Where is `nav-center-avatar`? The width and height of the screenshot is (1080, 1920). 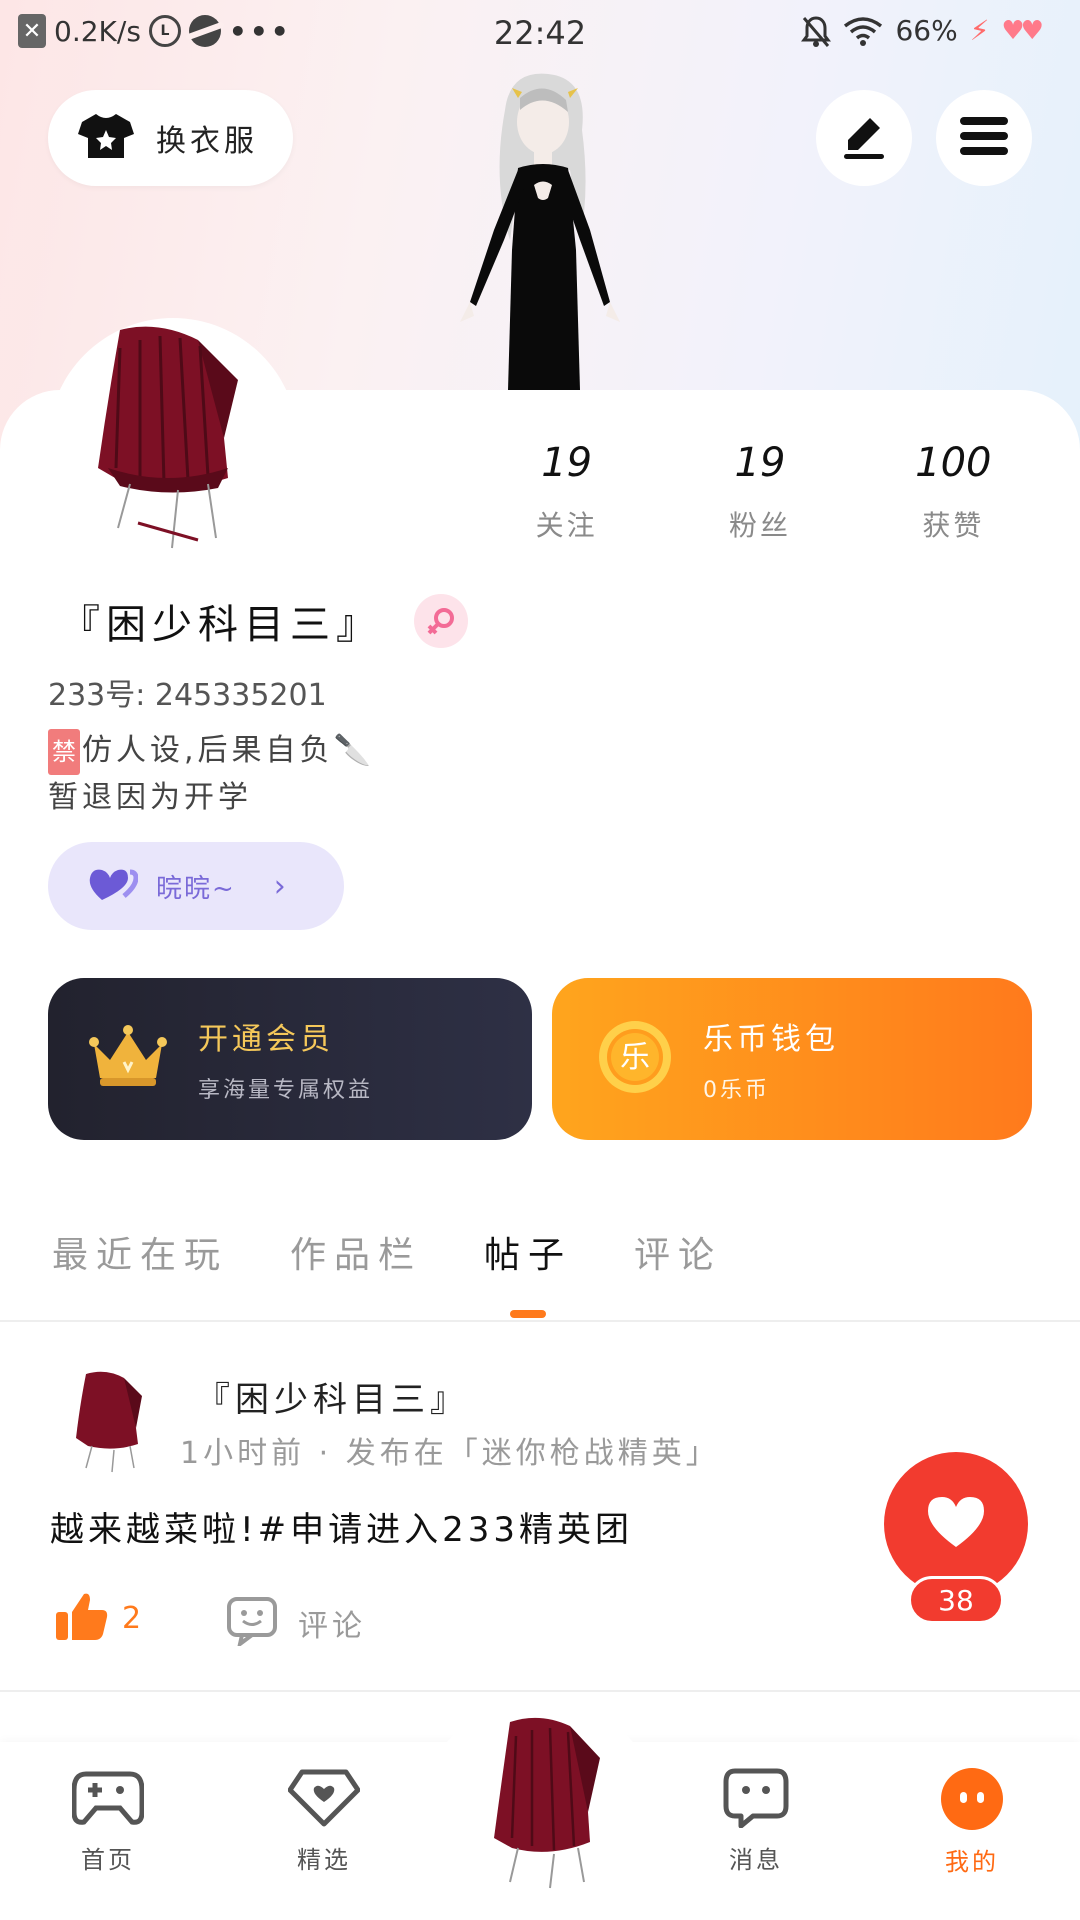
nav-center-avatar is located at coordinates (545, 1801).